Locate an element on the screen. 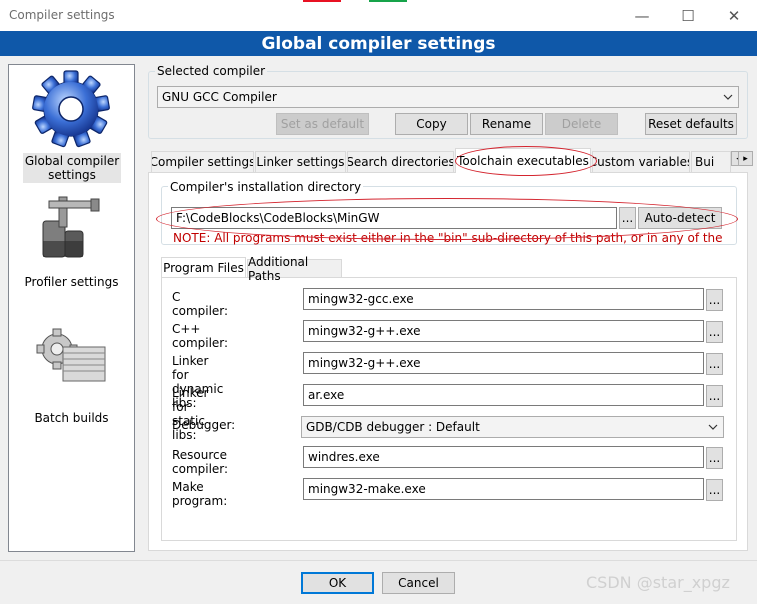 This screenshot has width=757, height=604. linker-static-input: ar.exe is located at coordinates (503, 395).